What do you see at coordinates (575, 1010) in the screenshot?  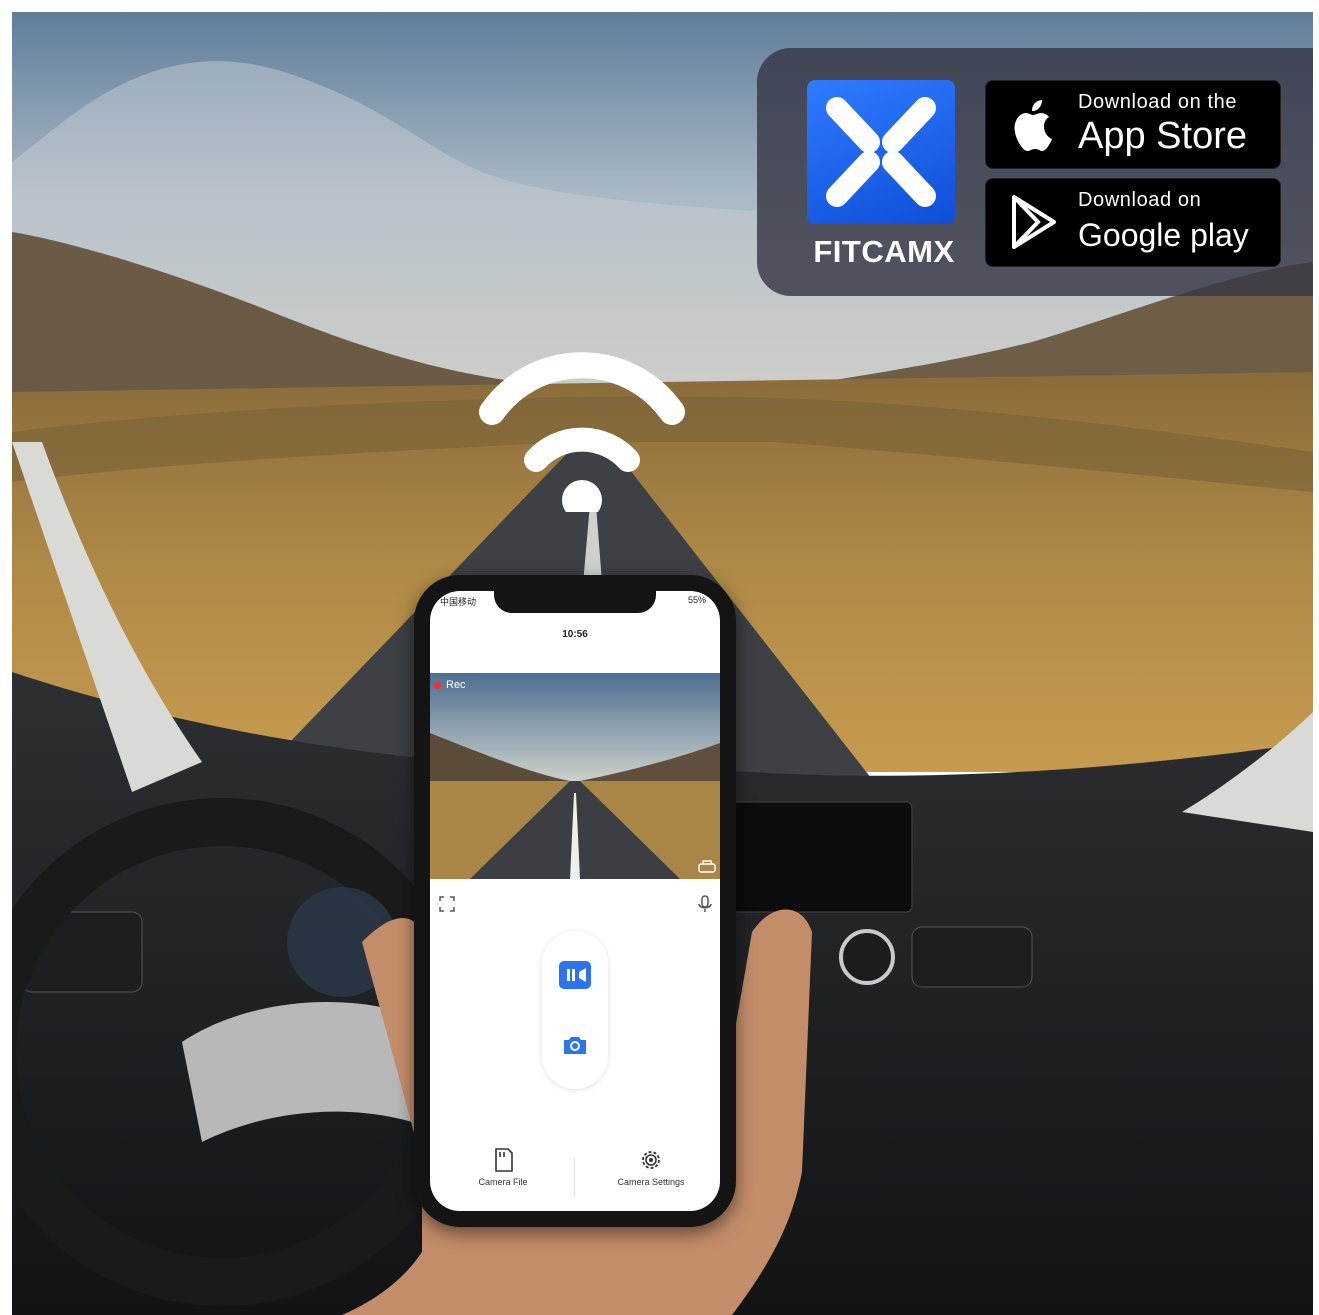 I see `control-pill` at bounding box center [575, 1010].